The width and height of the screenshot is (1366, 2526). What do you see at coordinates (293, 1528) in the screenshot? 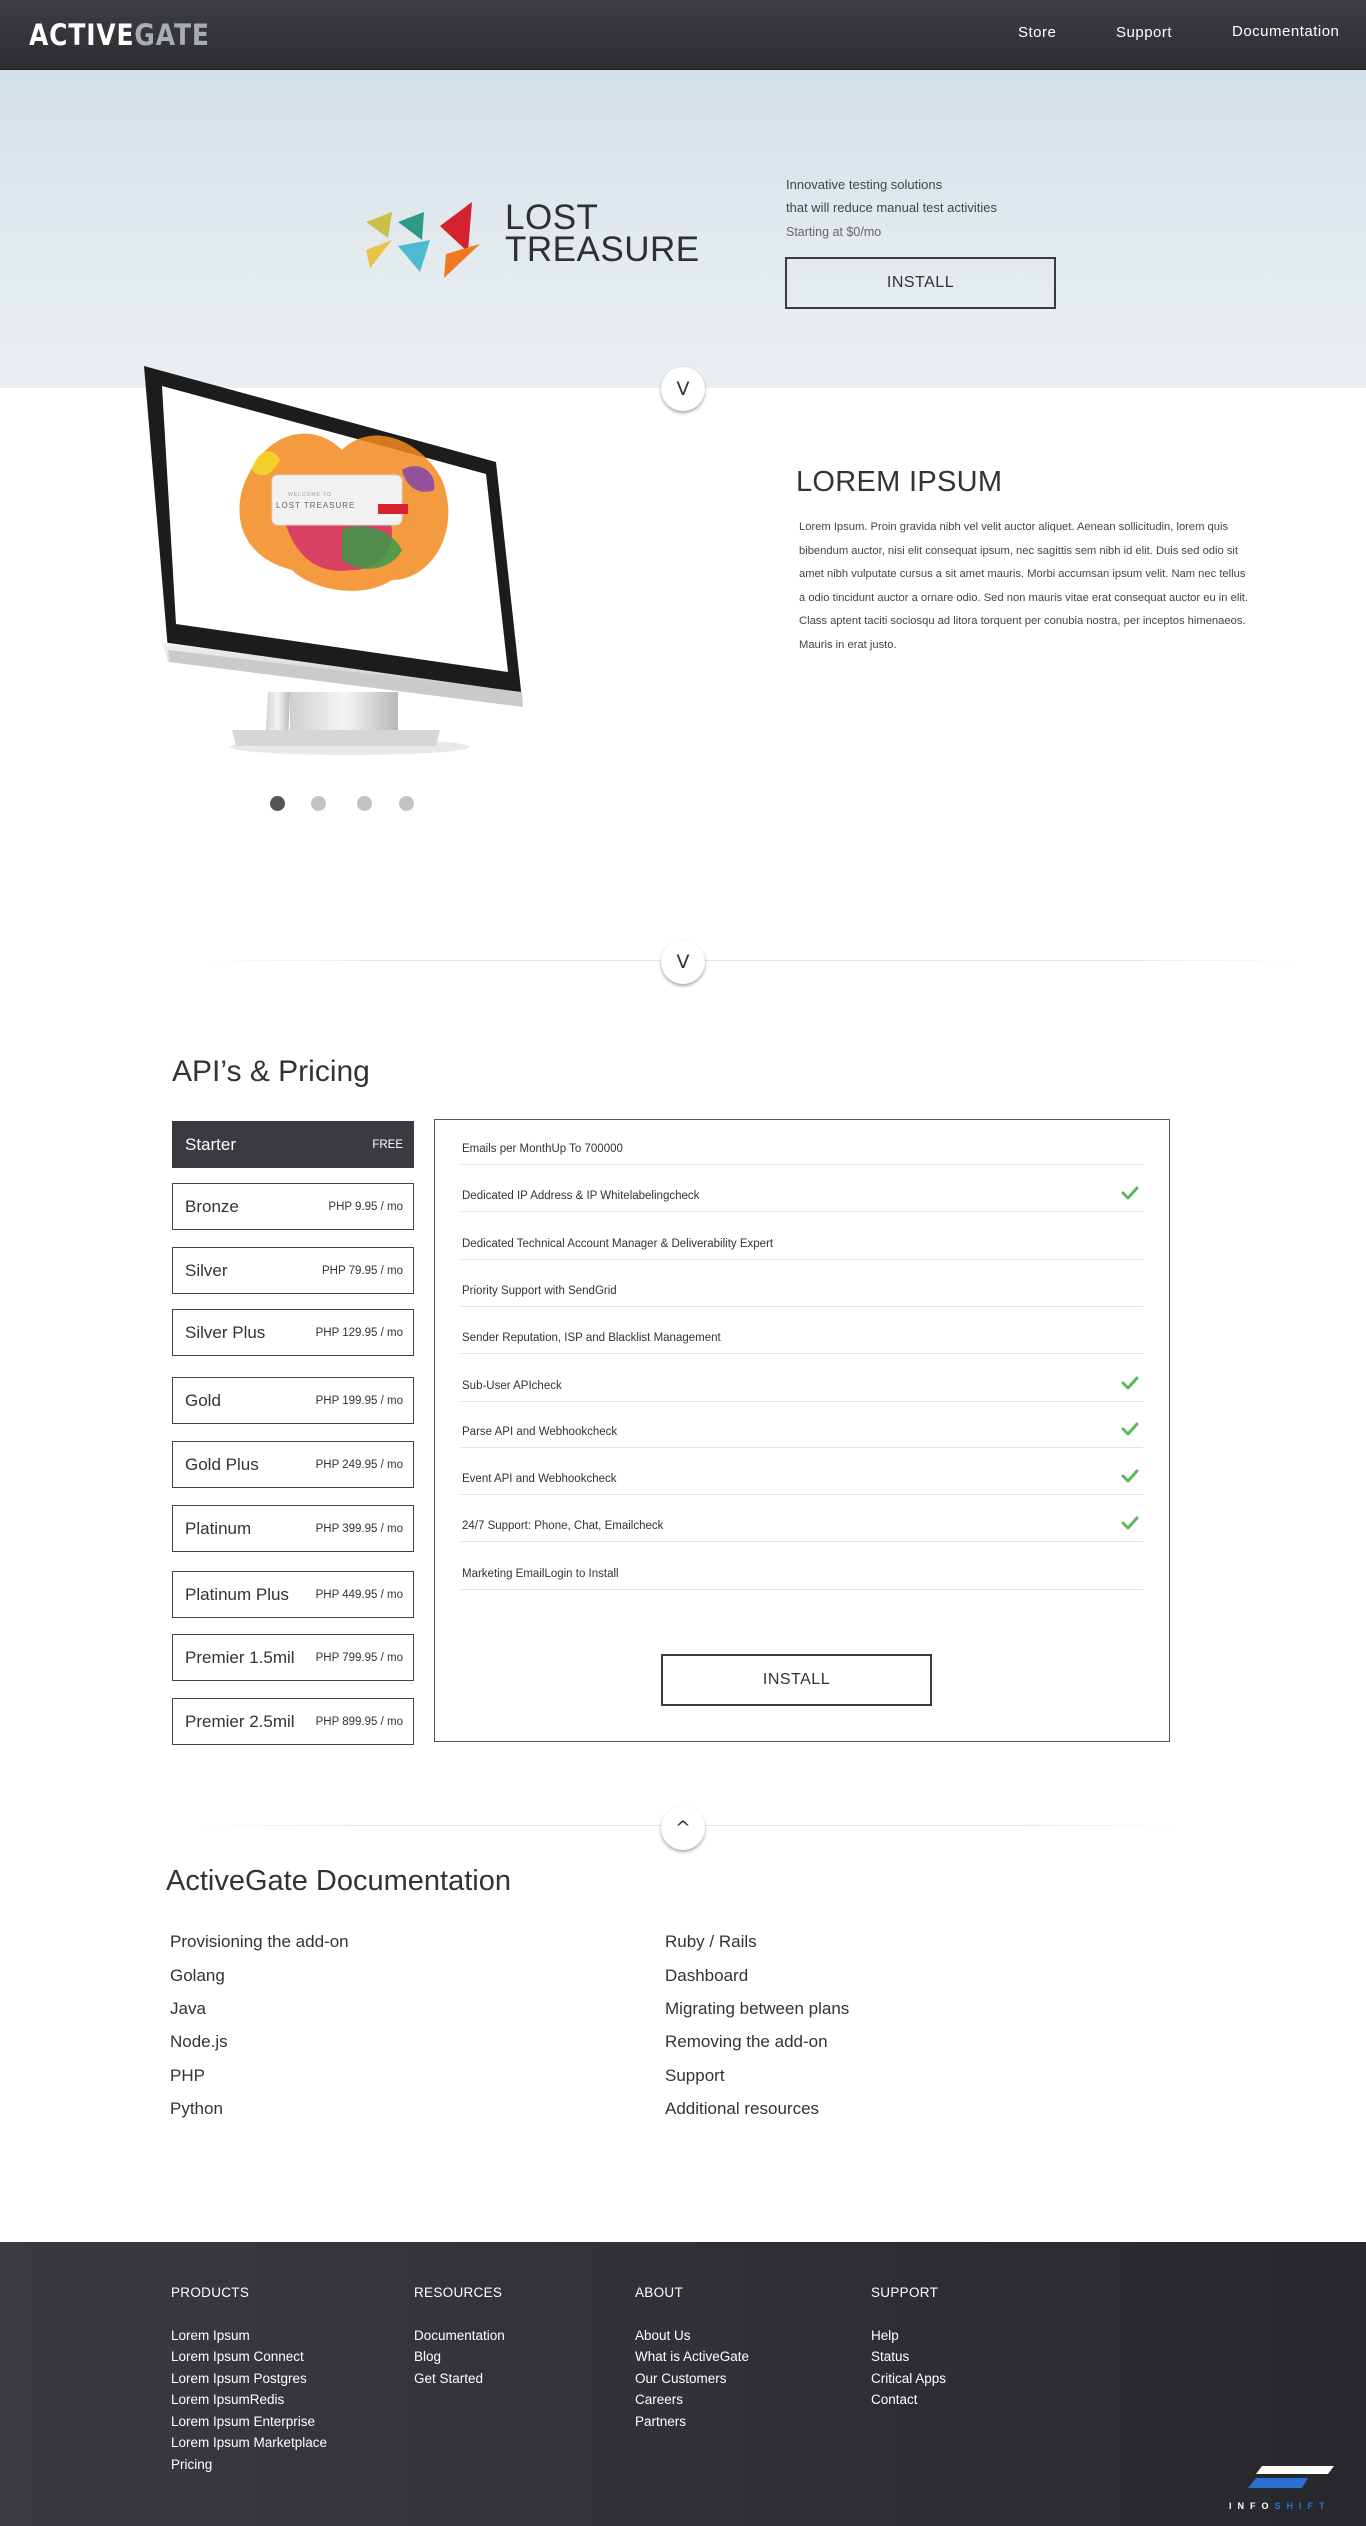
I see `plan-platinum: Platinum PHP 399.95 / mo` at bounding box center [293, 1528].